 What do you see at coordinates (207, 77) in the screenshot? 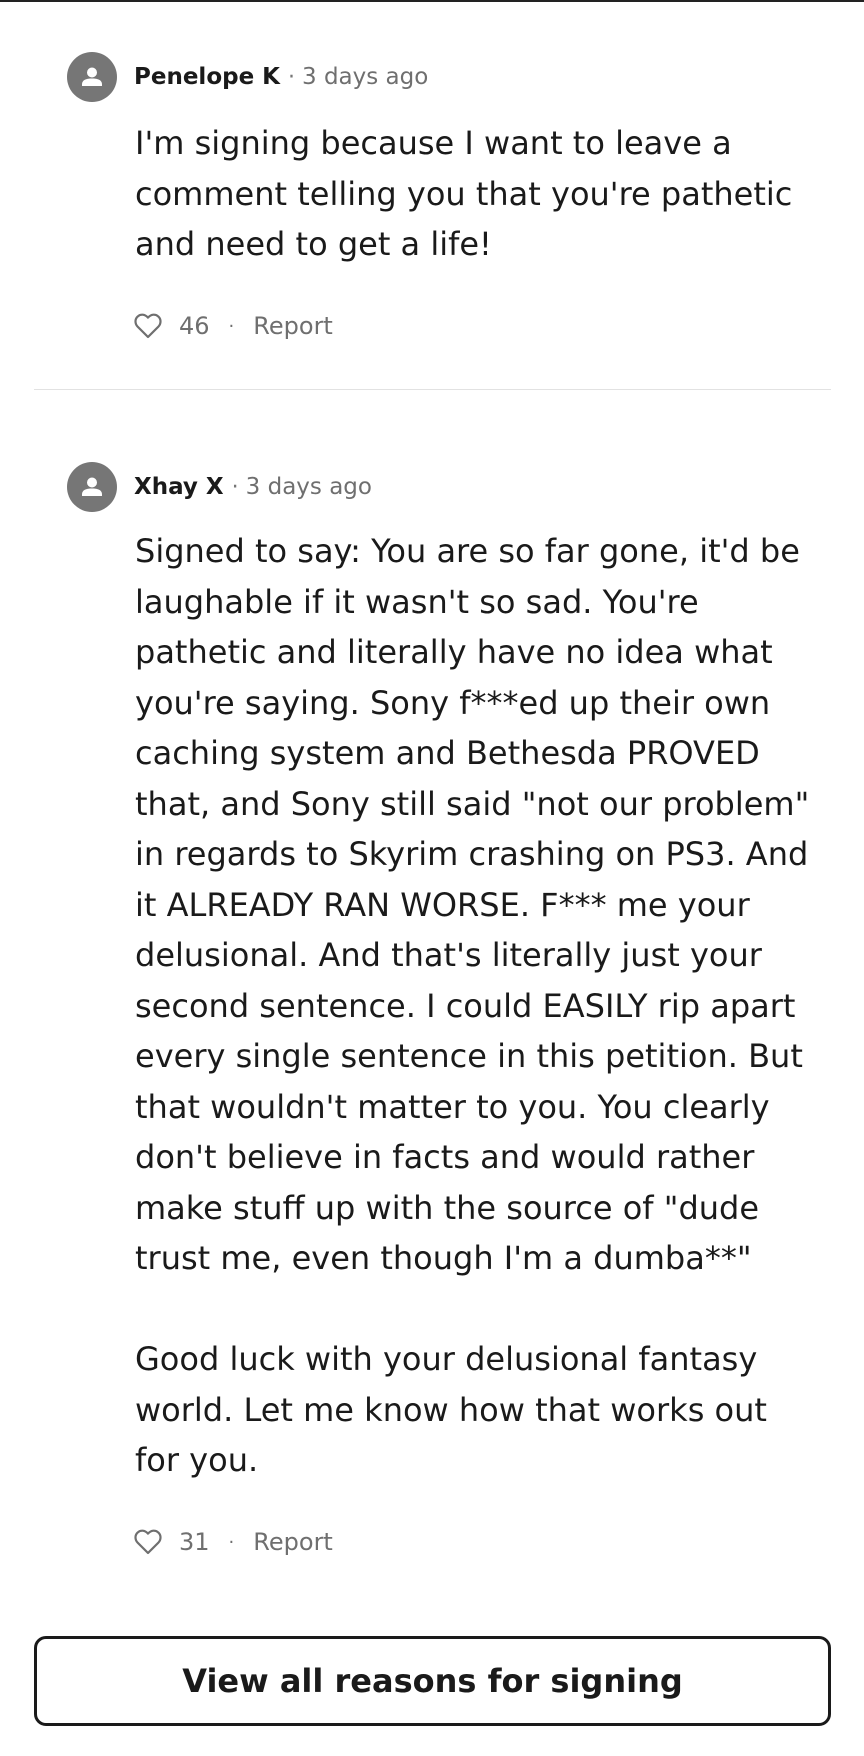
I see `author-name: Penelope K` at bounding box center [207, 77].